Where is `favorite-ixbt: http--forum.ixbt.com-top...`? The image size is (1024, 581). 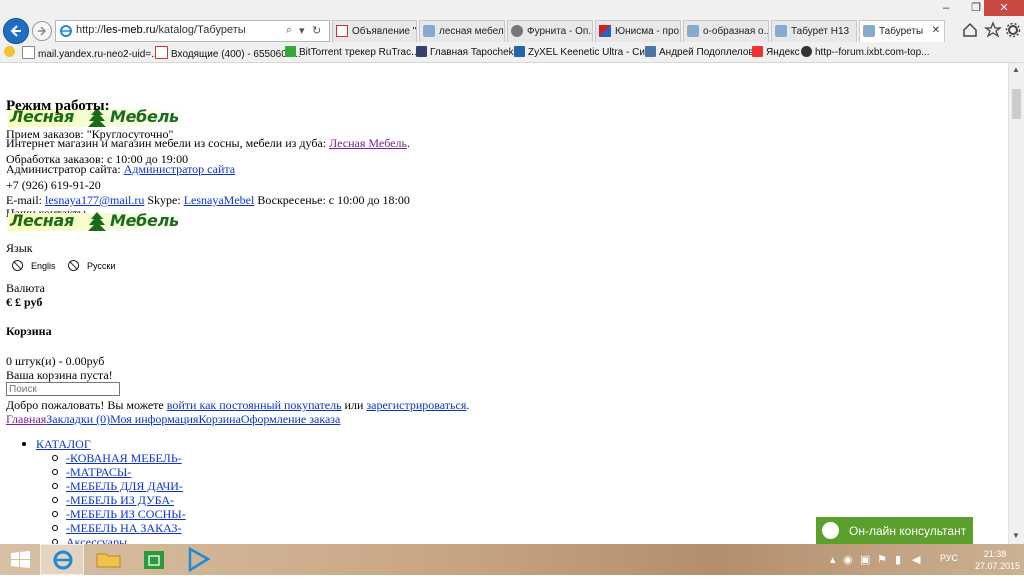 favorite-ixbt: http--forum.ixbt.com-top... is located at coordinates (865, 53).